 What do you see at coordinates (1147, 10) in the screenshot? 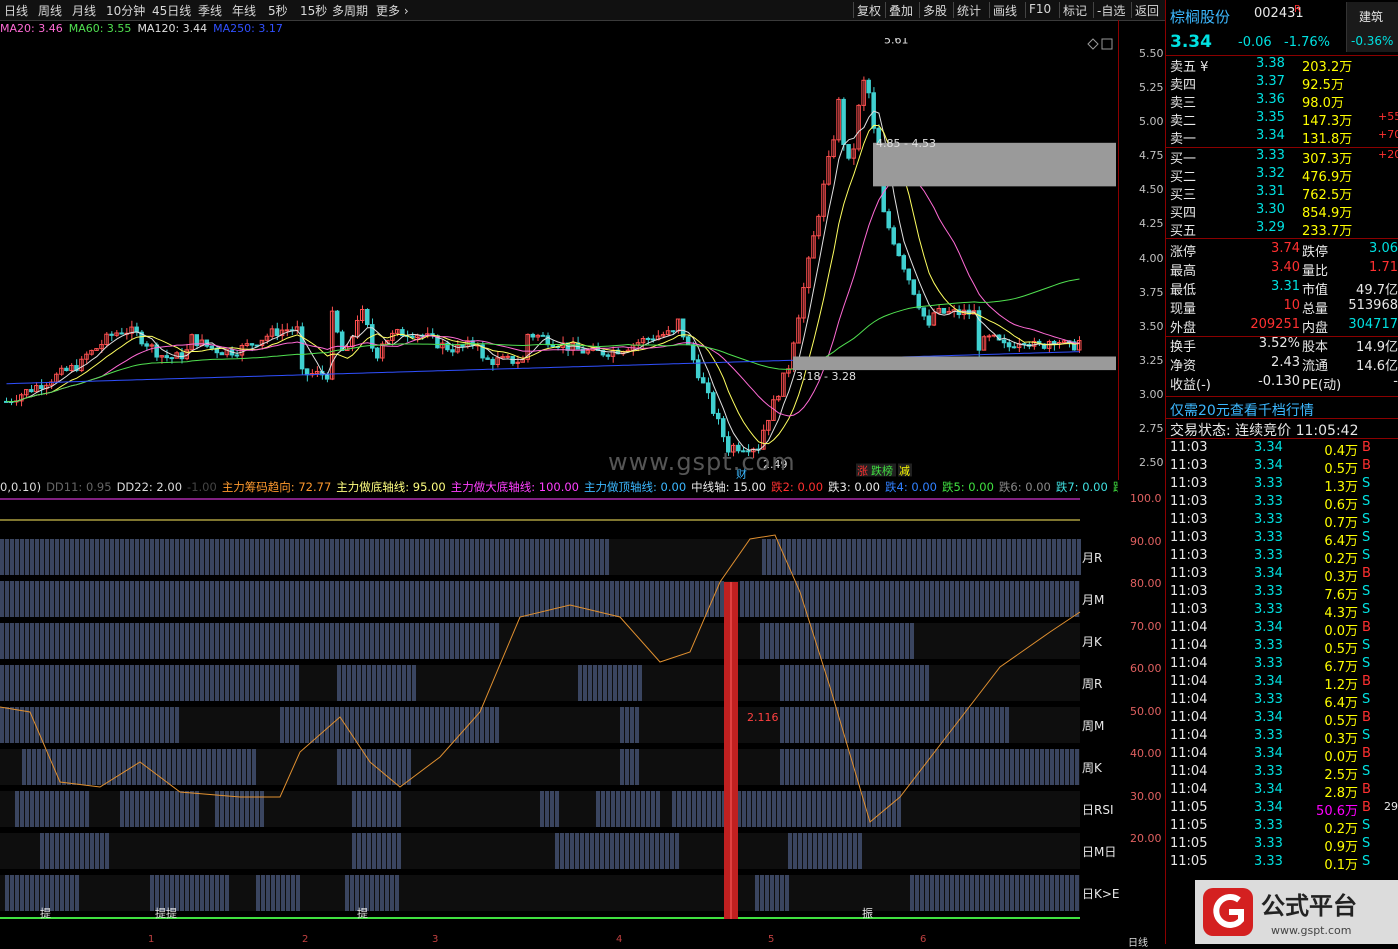
I see `toolbar-button-8: 返回` at bounding box center [1147, 10].